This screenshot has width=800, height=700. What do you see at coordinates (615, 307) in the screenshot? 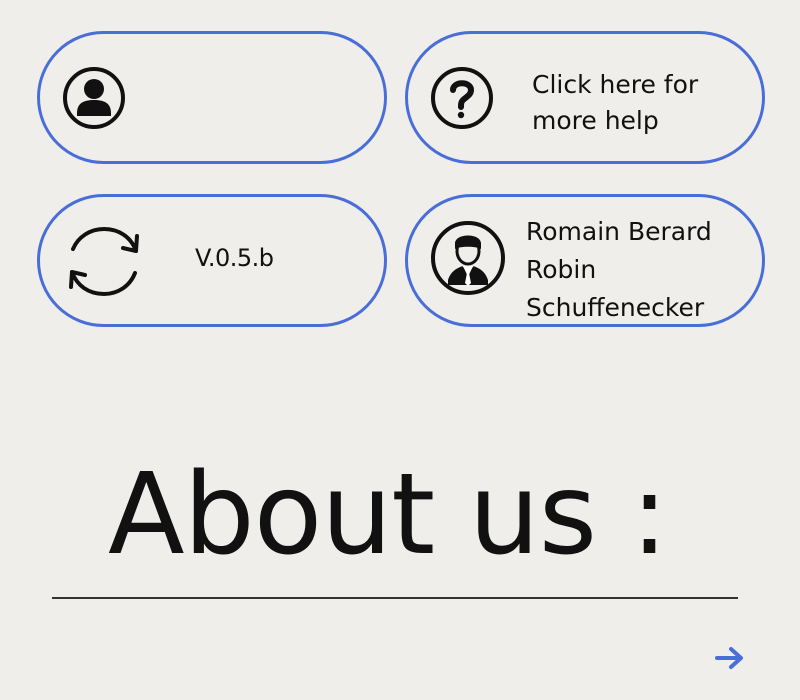
I see `author-name-3: Schuffenecker` at bounding box center [615, 307].